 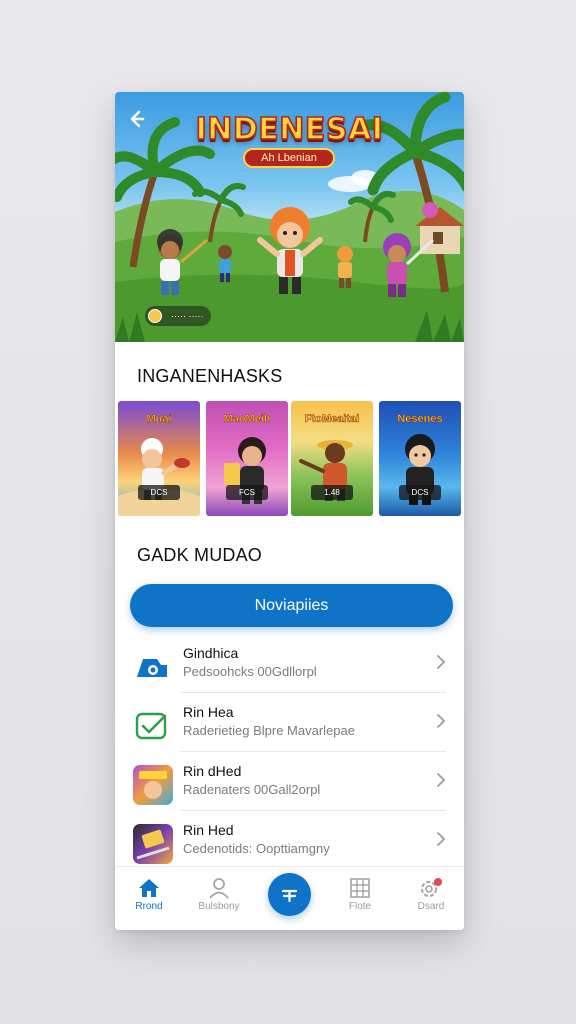 I want to click on hero-user-badge: ····· ·····, so click(x=178, y=316).